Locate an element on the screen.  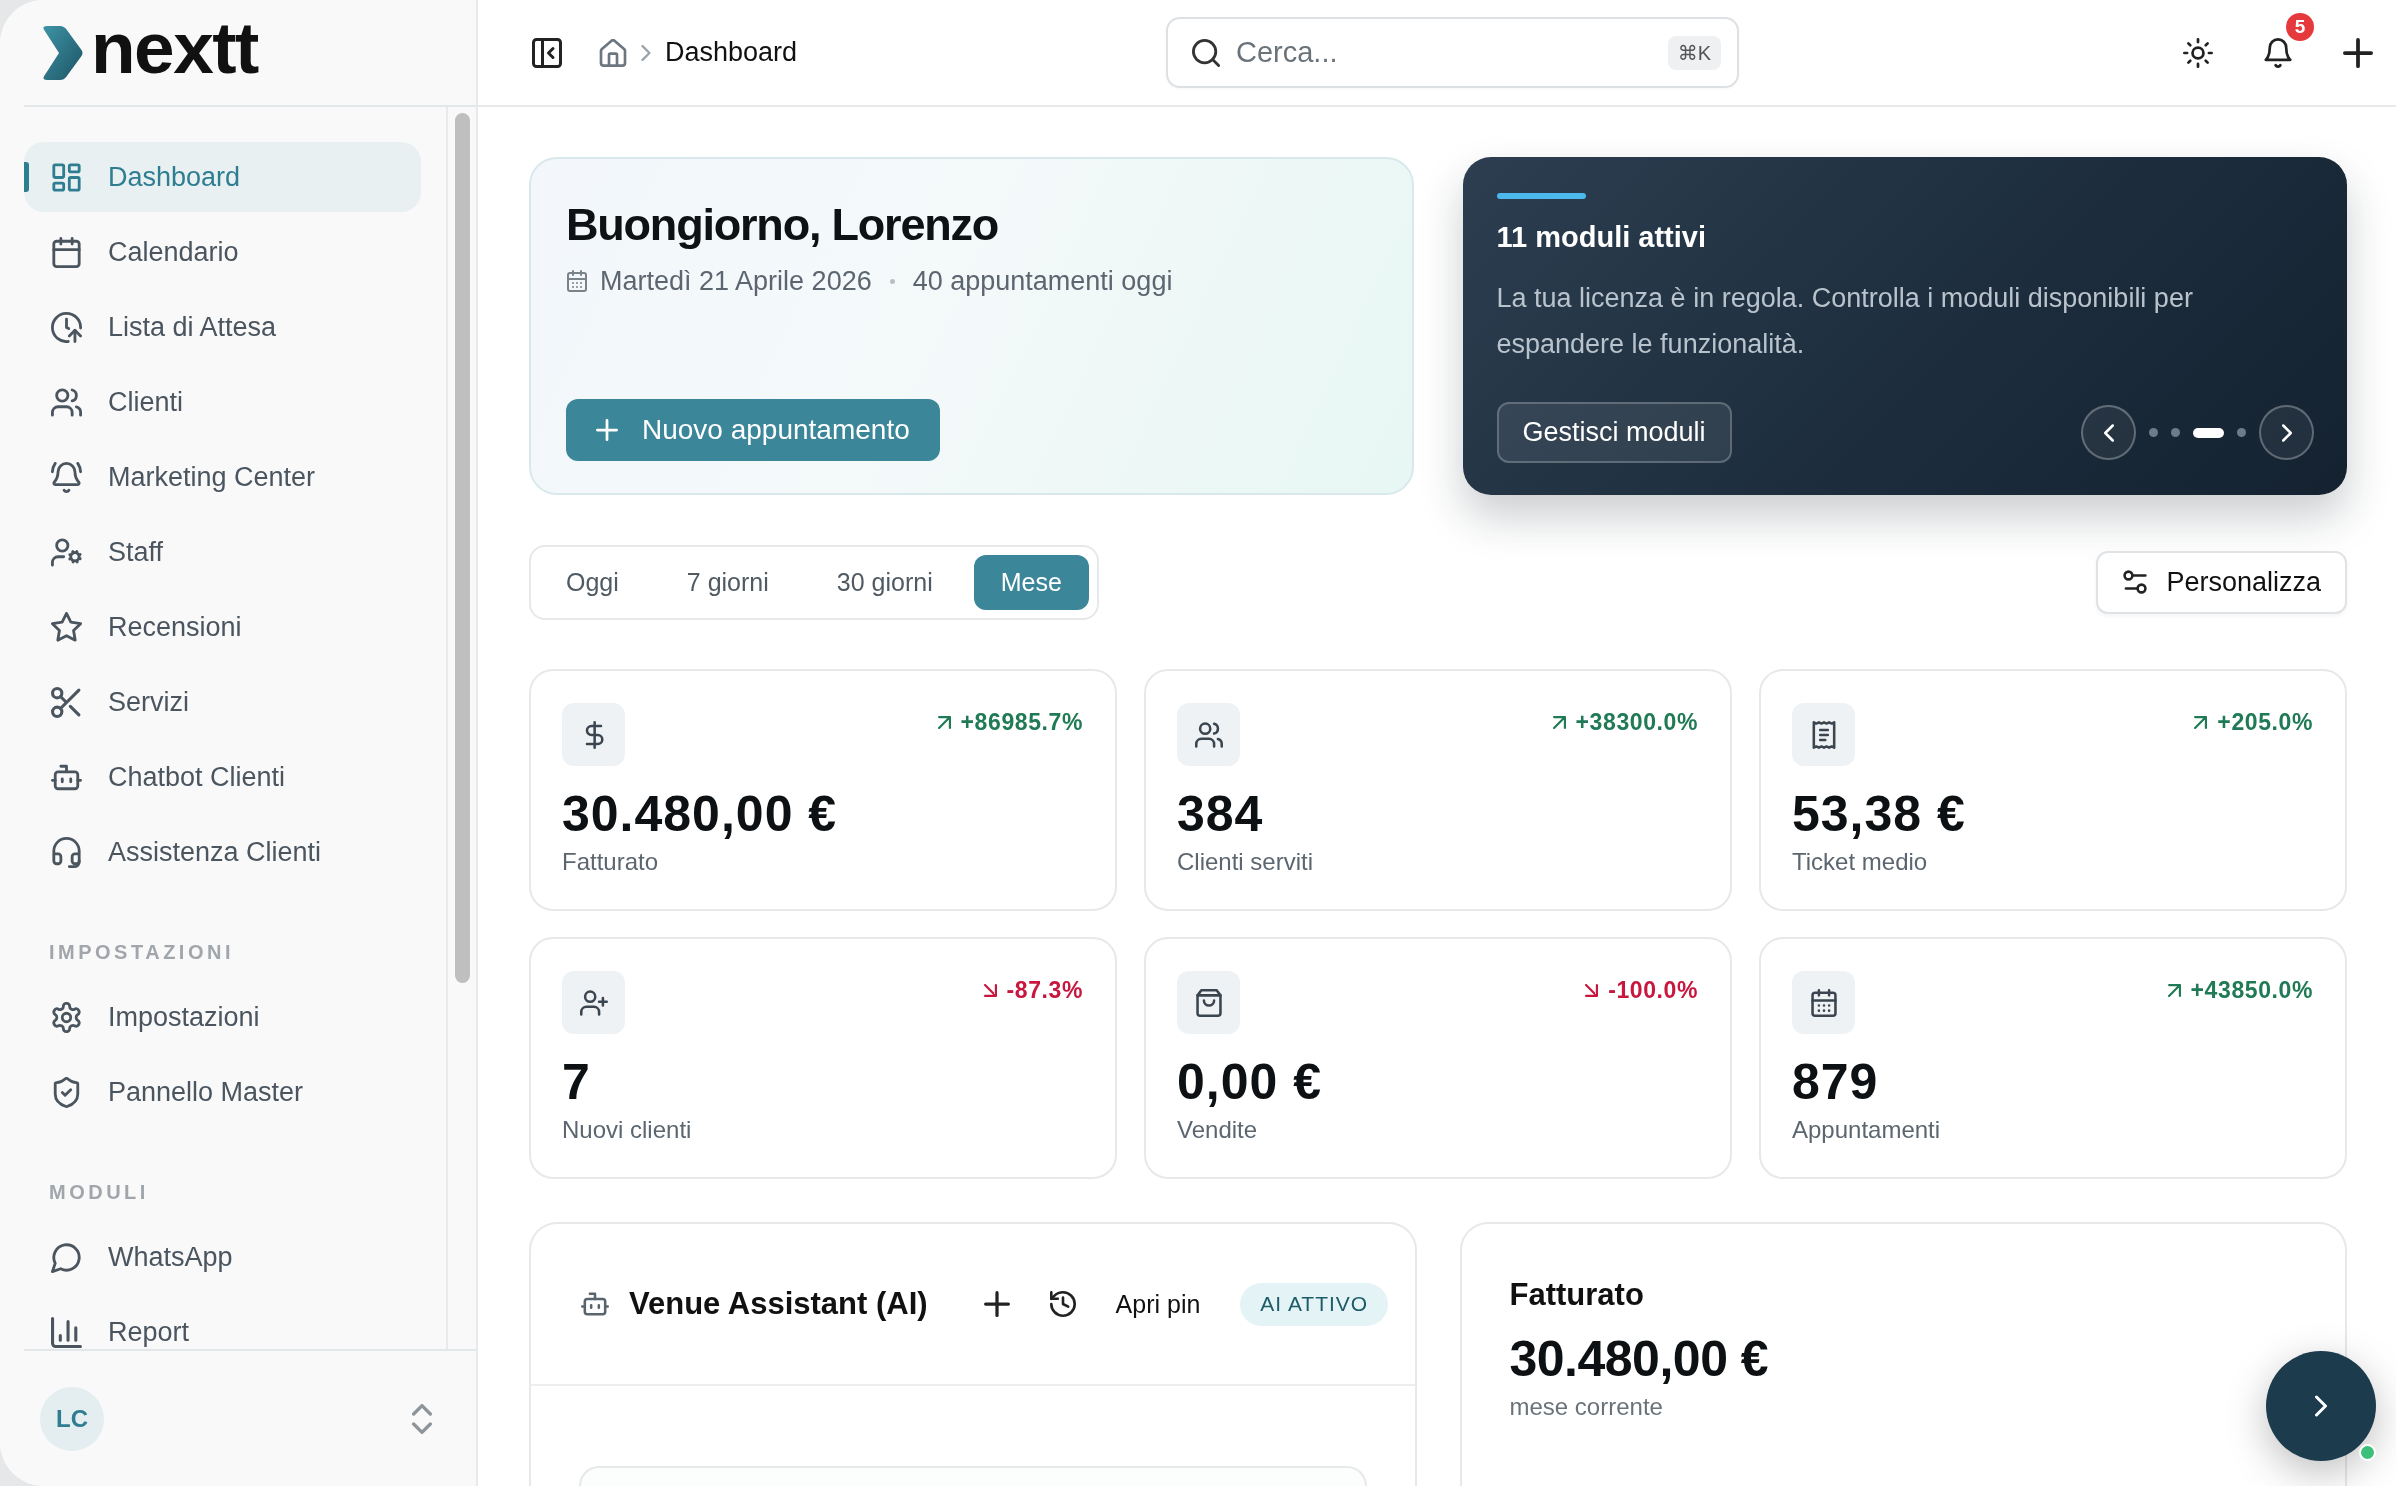
open-pin-button: Apri pin is located at coordinates (1158, 1304).